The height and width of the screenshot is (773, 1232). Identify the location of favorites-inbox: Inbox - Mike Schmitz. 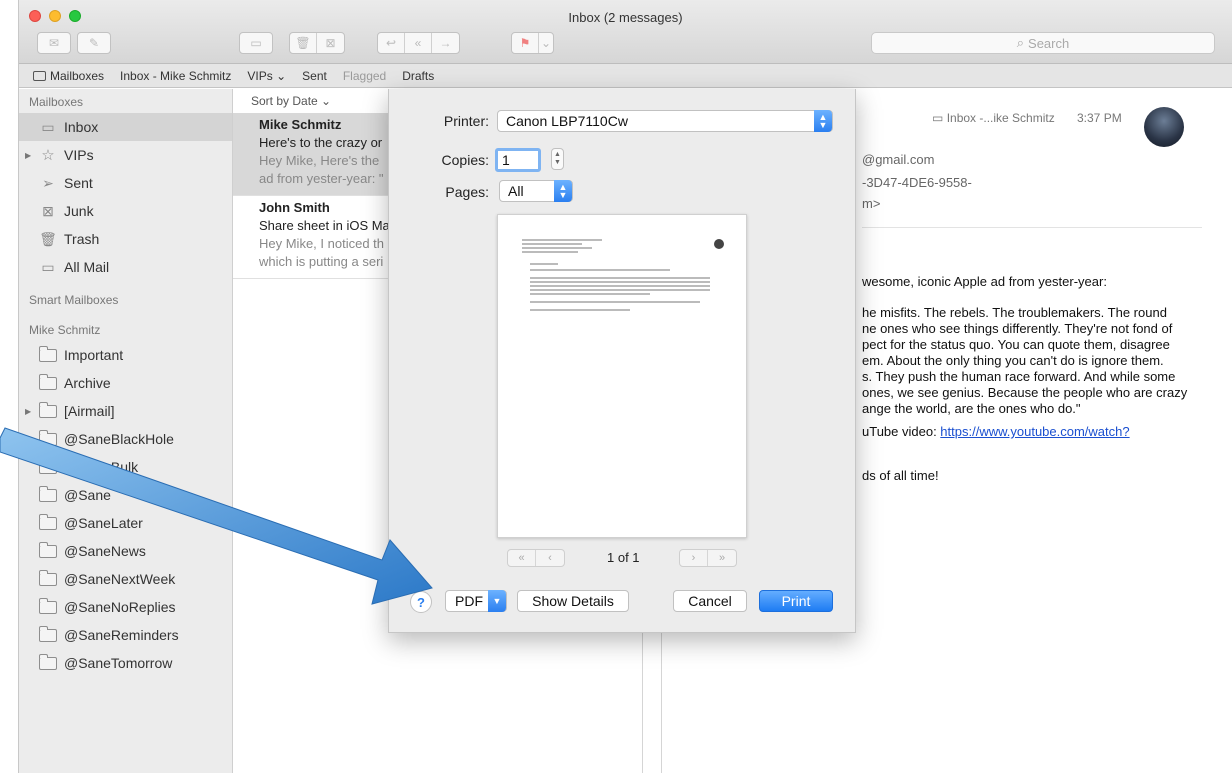
(175, 76).